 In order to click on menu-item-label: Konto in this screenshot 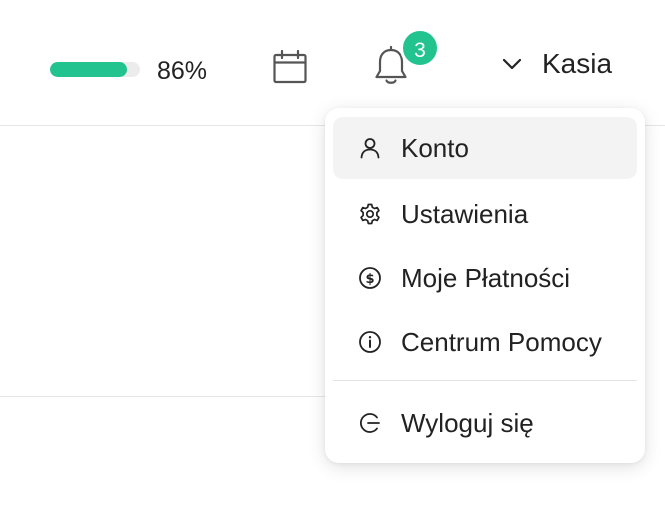, I will do `click(435, 147)`.